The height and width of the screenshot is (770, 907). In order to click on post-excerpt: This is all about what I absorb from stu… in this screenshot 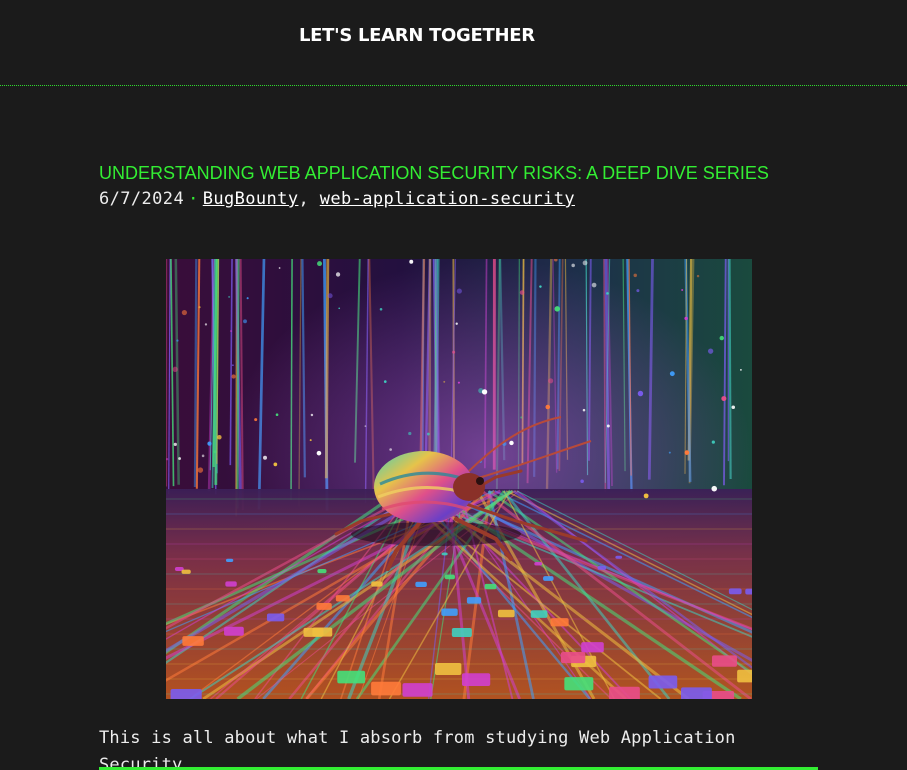, I will do `click(417, 749)`.